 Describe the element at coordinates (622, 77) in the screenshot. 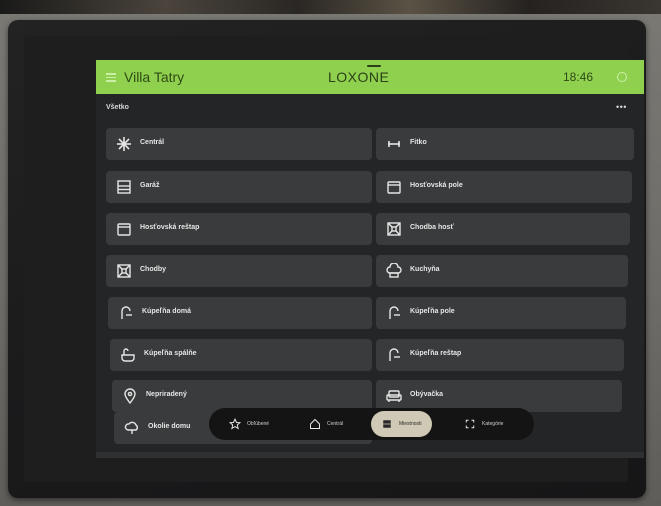

I see `search-icon` at that location.